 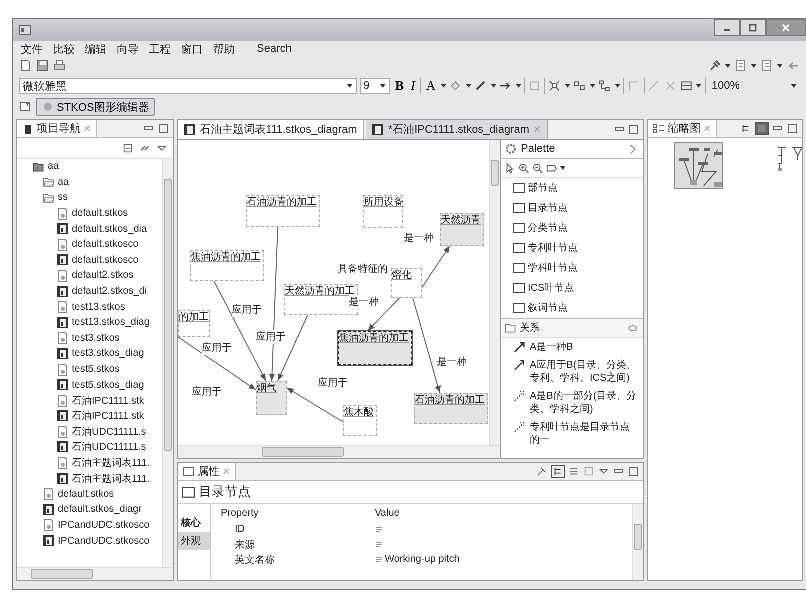 I want to click on font-color-button: A, so click(x=431, y=86).